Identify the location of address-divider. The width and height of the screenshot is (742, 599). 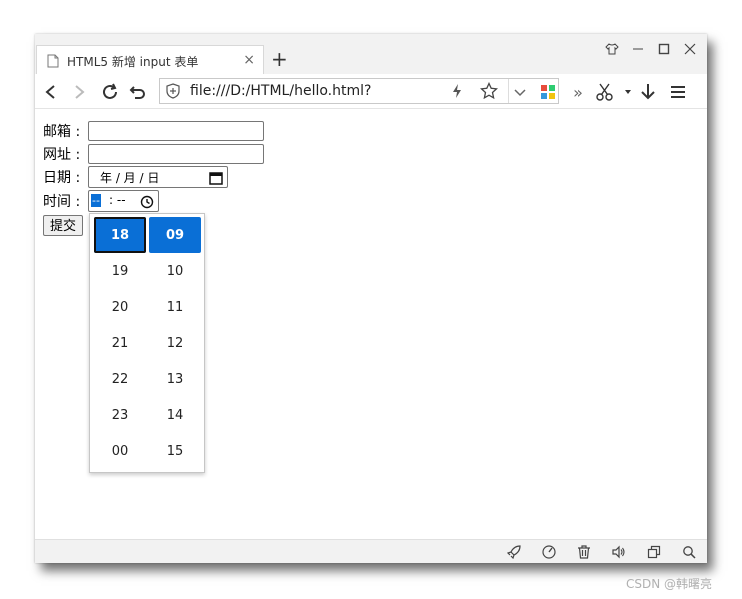
(508, 91).